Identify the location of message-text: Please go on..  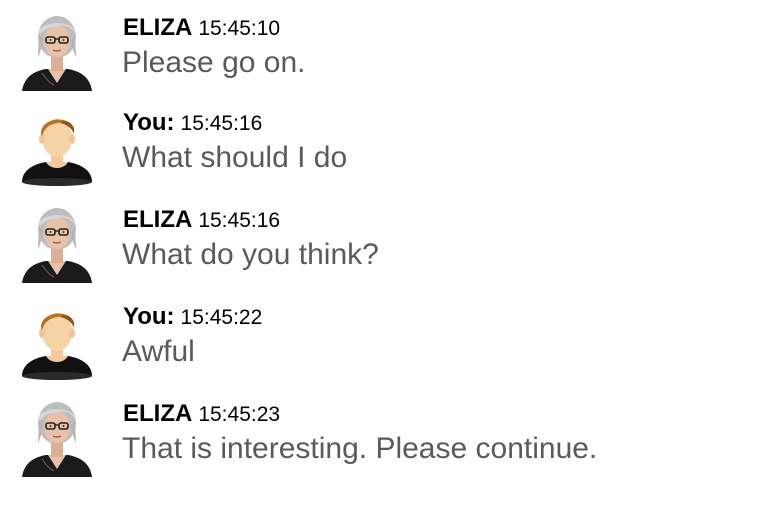
(214, 62).